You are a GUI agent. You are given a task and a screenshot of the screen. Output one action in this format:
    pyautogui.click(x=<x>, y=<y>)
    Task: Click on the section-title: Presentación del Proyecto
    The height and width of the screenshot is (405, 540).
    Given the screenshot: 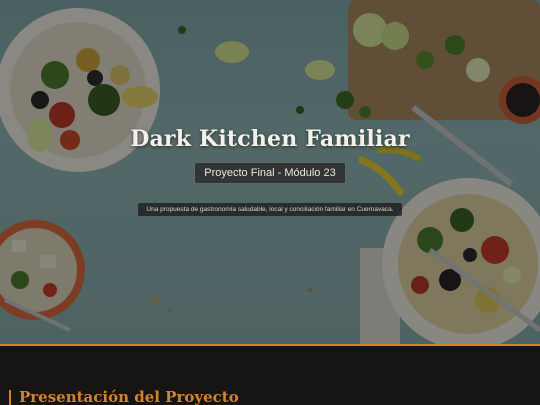 What is the action you would take?
    pyautogui.click(x=129, y=396)
    